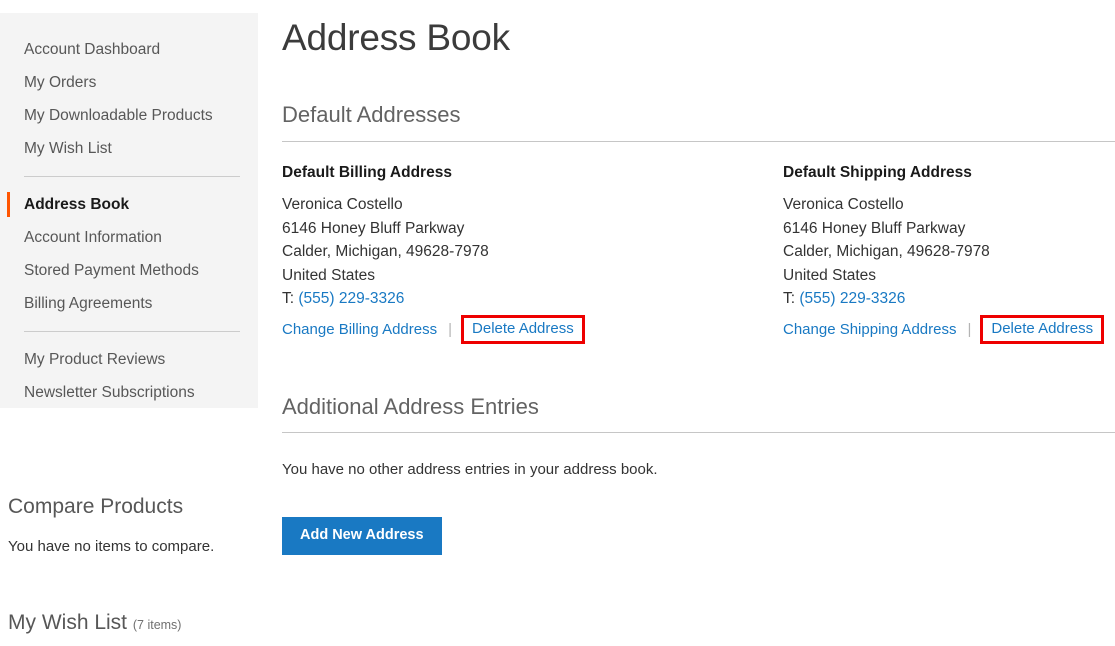 The height and width of the screenshot is (646, 1115). I want to click on billing-address-actions: Change Billing Address | Delete Address, so click(532, 329).